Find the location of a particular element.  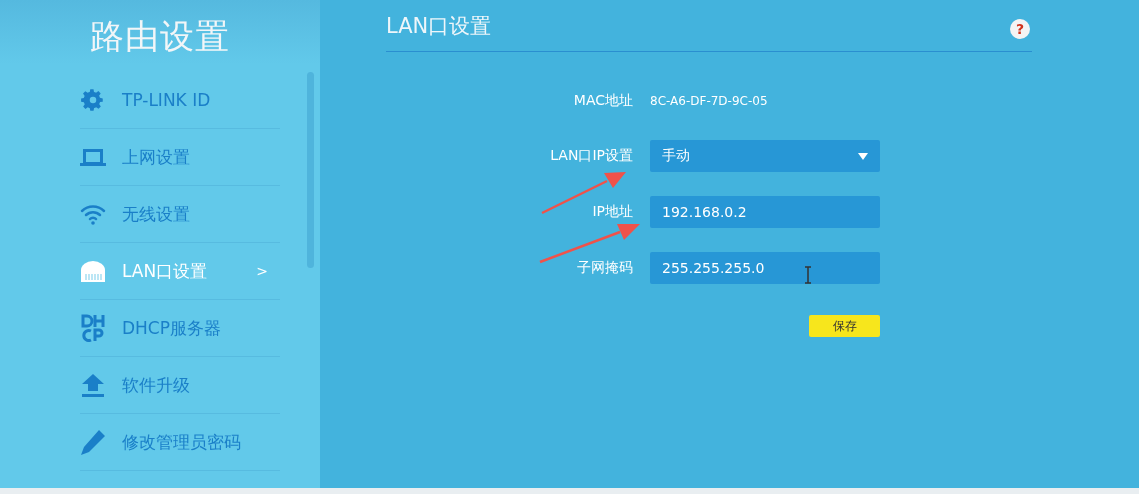

gear-icon is located at coordinates (93, 100).